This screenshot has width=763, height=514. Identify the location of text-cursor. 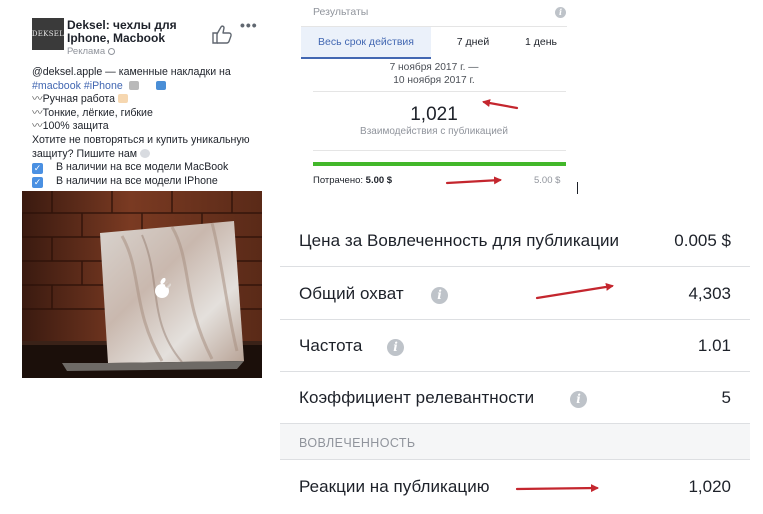
(577, 188).